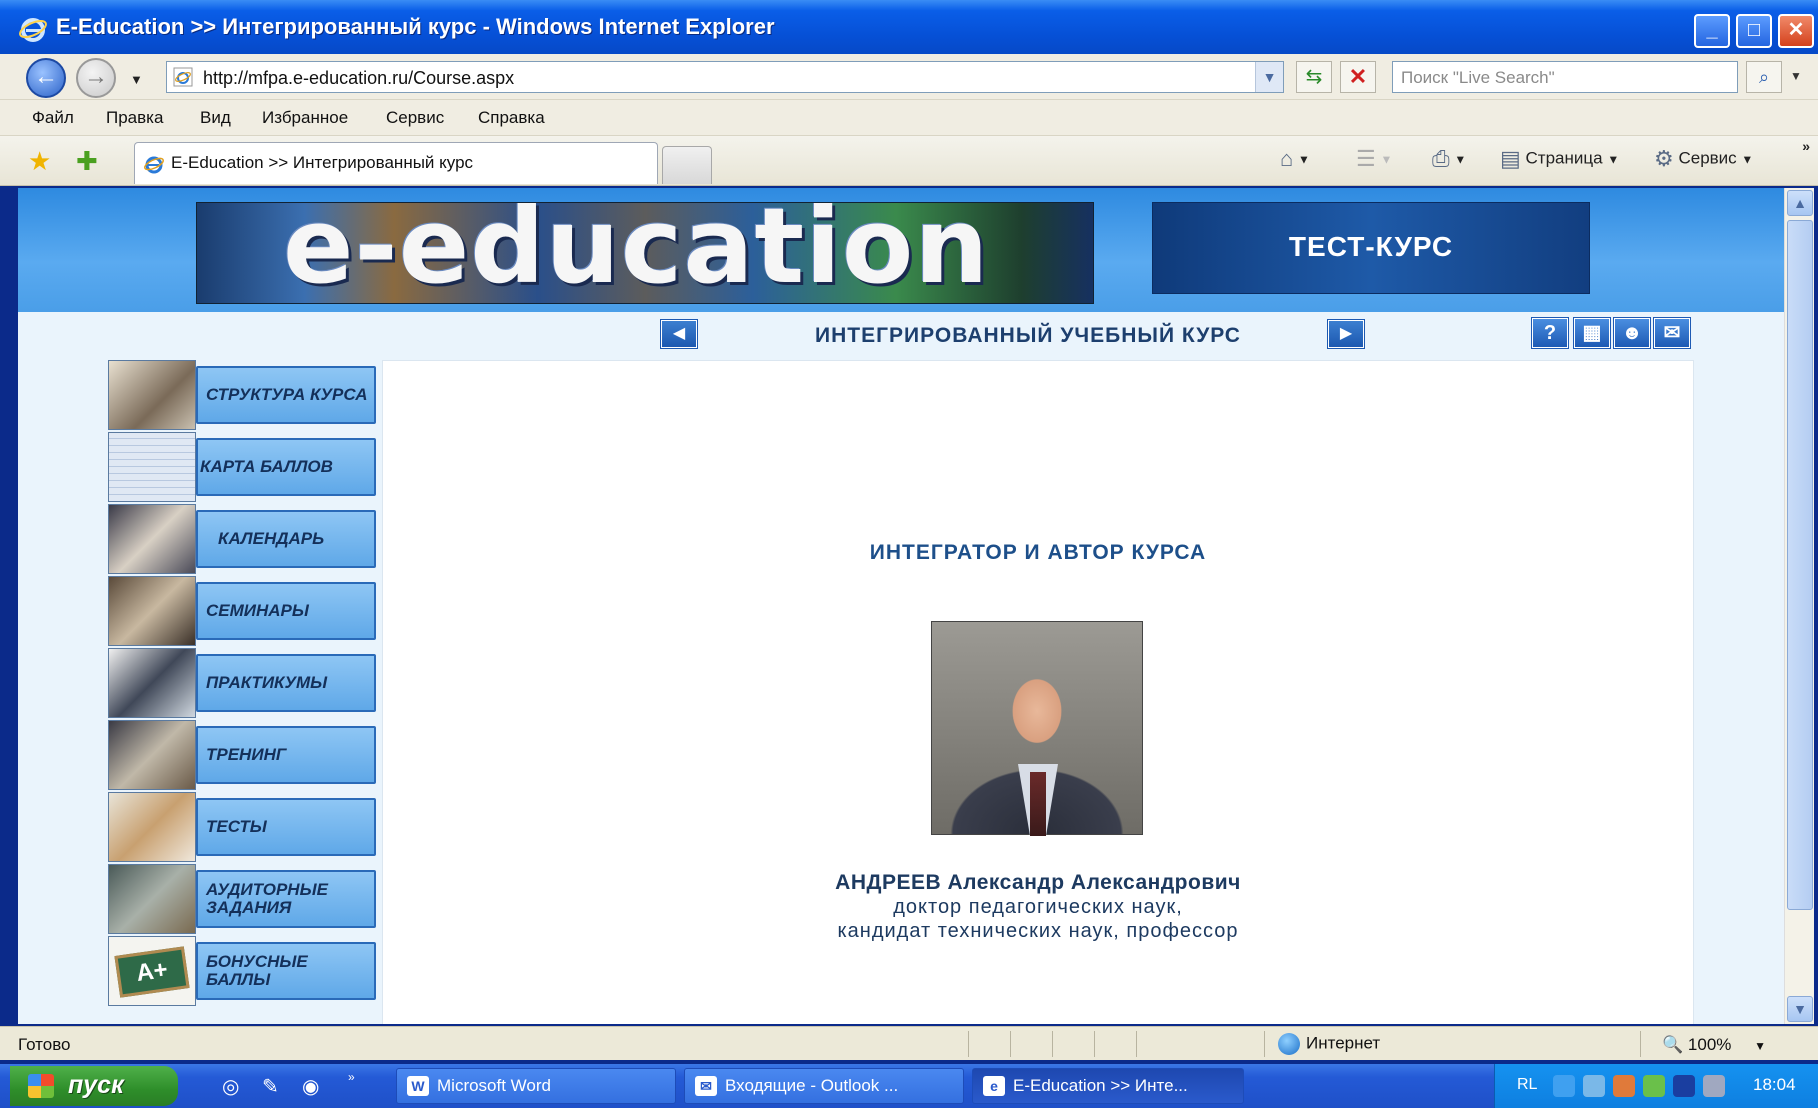  I want to click on menu-item-label: ТЕСТЫ, so click(236, 826).